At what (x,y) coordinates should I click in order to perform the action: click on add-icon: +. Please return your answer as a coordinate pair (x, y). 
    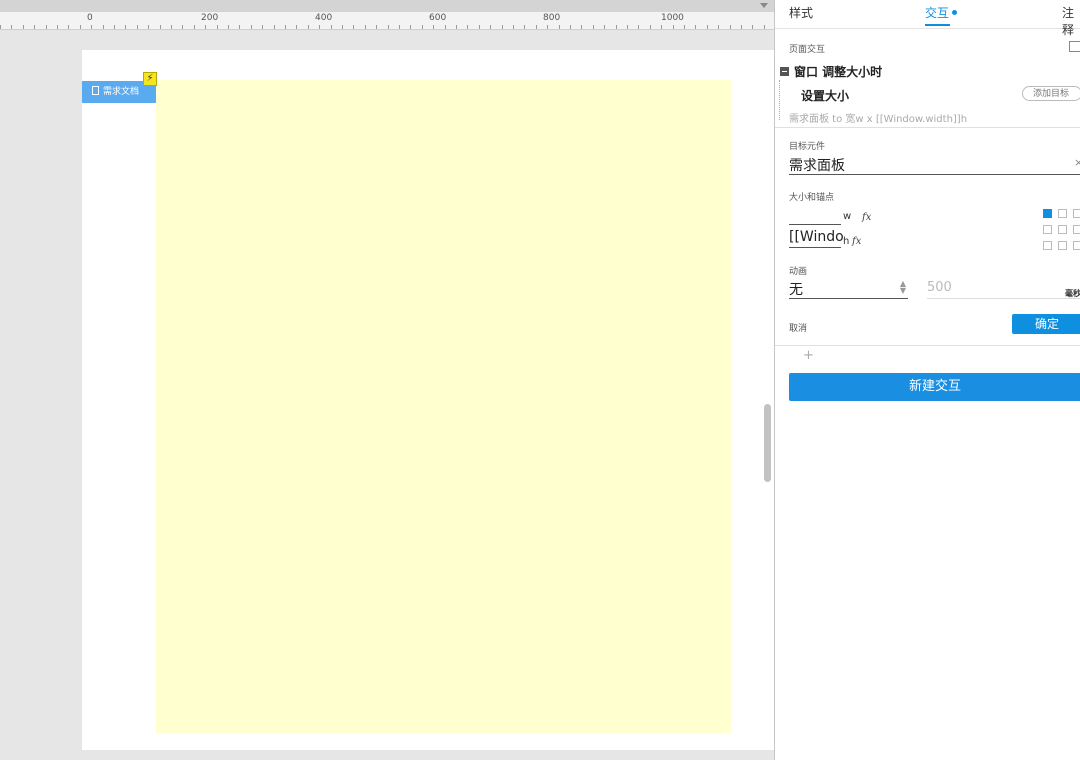
    Looking at the image, I should click on (808, 355).